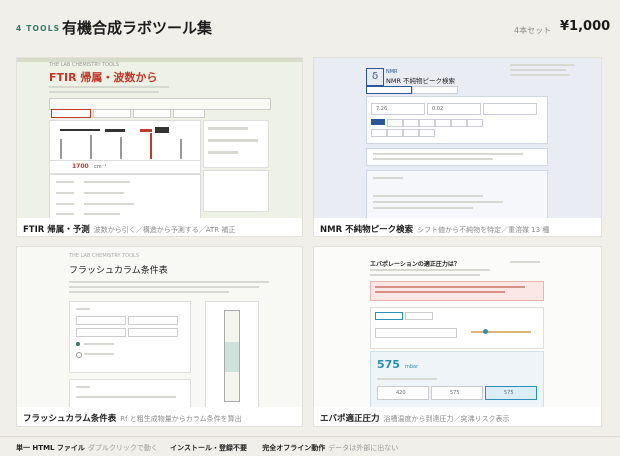 The height and width of the screenshot is (456, 620). What do you see at coordinates (181, 419) in the screenshot?
I see `card-desc: Rf と粗生成物量からカラム条件を算出` at bounding box center [181, 419].